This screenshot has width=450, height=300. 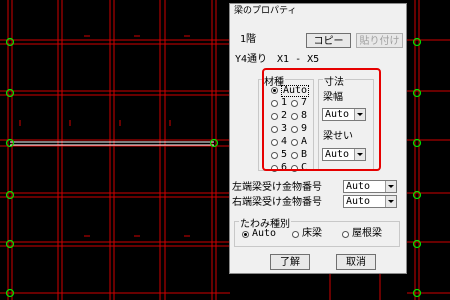 I want to click on deflection-roof-label: 屋根梁, so click(x=367, y=233).